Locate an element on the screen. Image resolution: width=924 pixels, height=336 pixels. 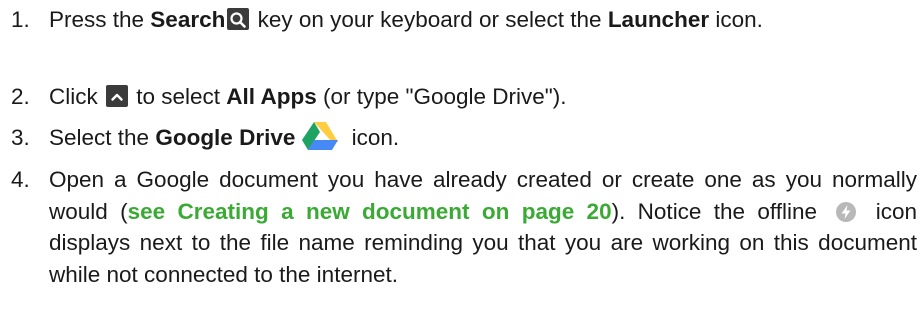
step-number: 2. is located at coordinates (20, 96).